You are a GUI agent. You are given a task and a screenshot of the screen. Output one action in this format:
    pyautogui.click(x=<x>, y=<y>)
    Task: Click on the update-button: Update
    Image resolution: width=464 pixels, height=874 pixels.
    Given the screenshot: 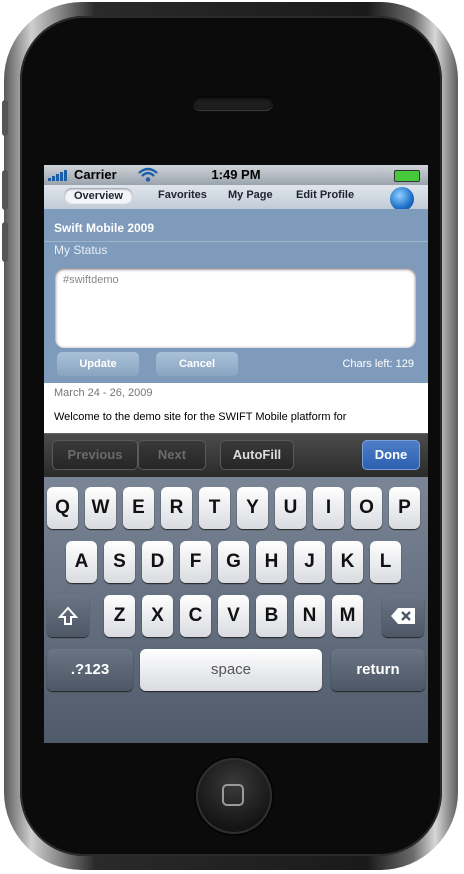 What is the action you would take?
    pyautogui.click(x=98, y=364)
    